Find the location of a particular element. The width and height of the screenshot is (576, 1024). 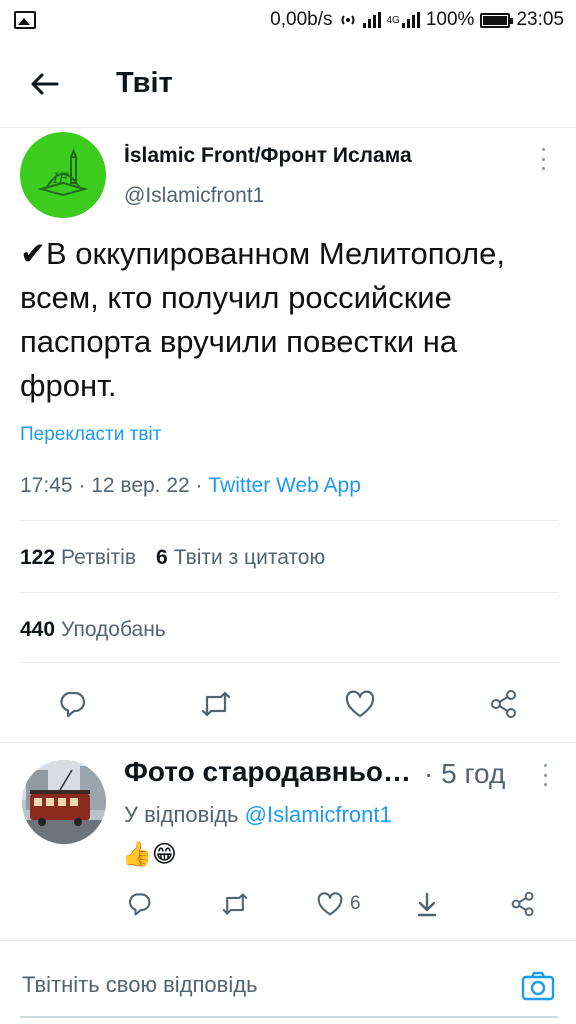

replying-to-prefix: У відповідь is located at coordinates (184, 814).